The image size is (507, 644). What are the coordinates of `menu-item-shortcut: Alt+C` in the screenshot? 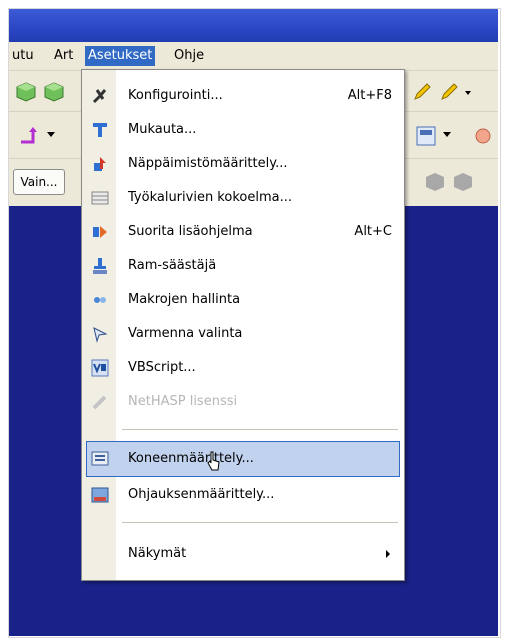 It's located at (373, 231).